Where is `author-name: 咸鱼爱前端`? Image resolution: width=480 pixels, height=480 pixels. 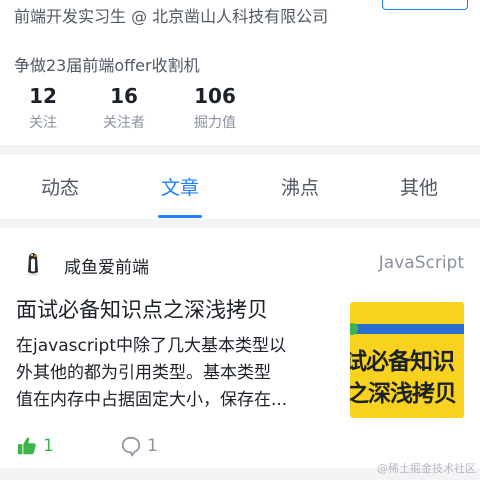
author-name: 咸鱼爱前端 is located at coordinates (106, 265).